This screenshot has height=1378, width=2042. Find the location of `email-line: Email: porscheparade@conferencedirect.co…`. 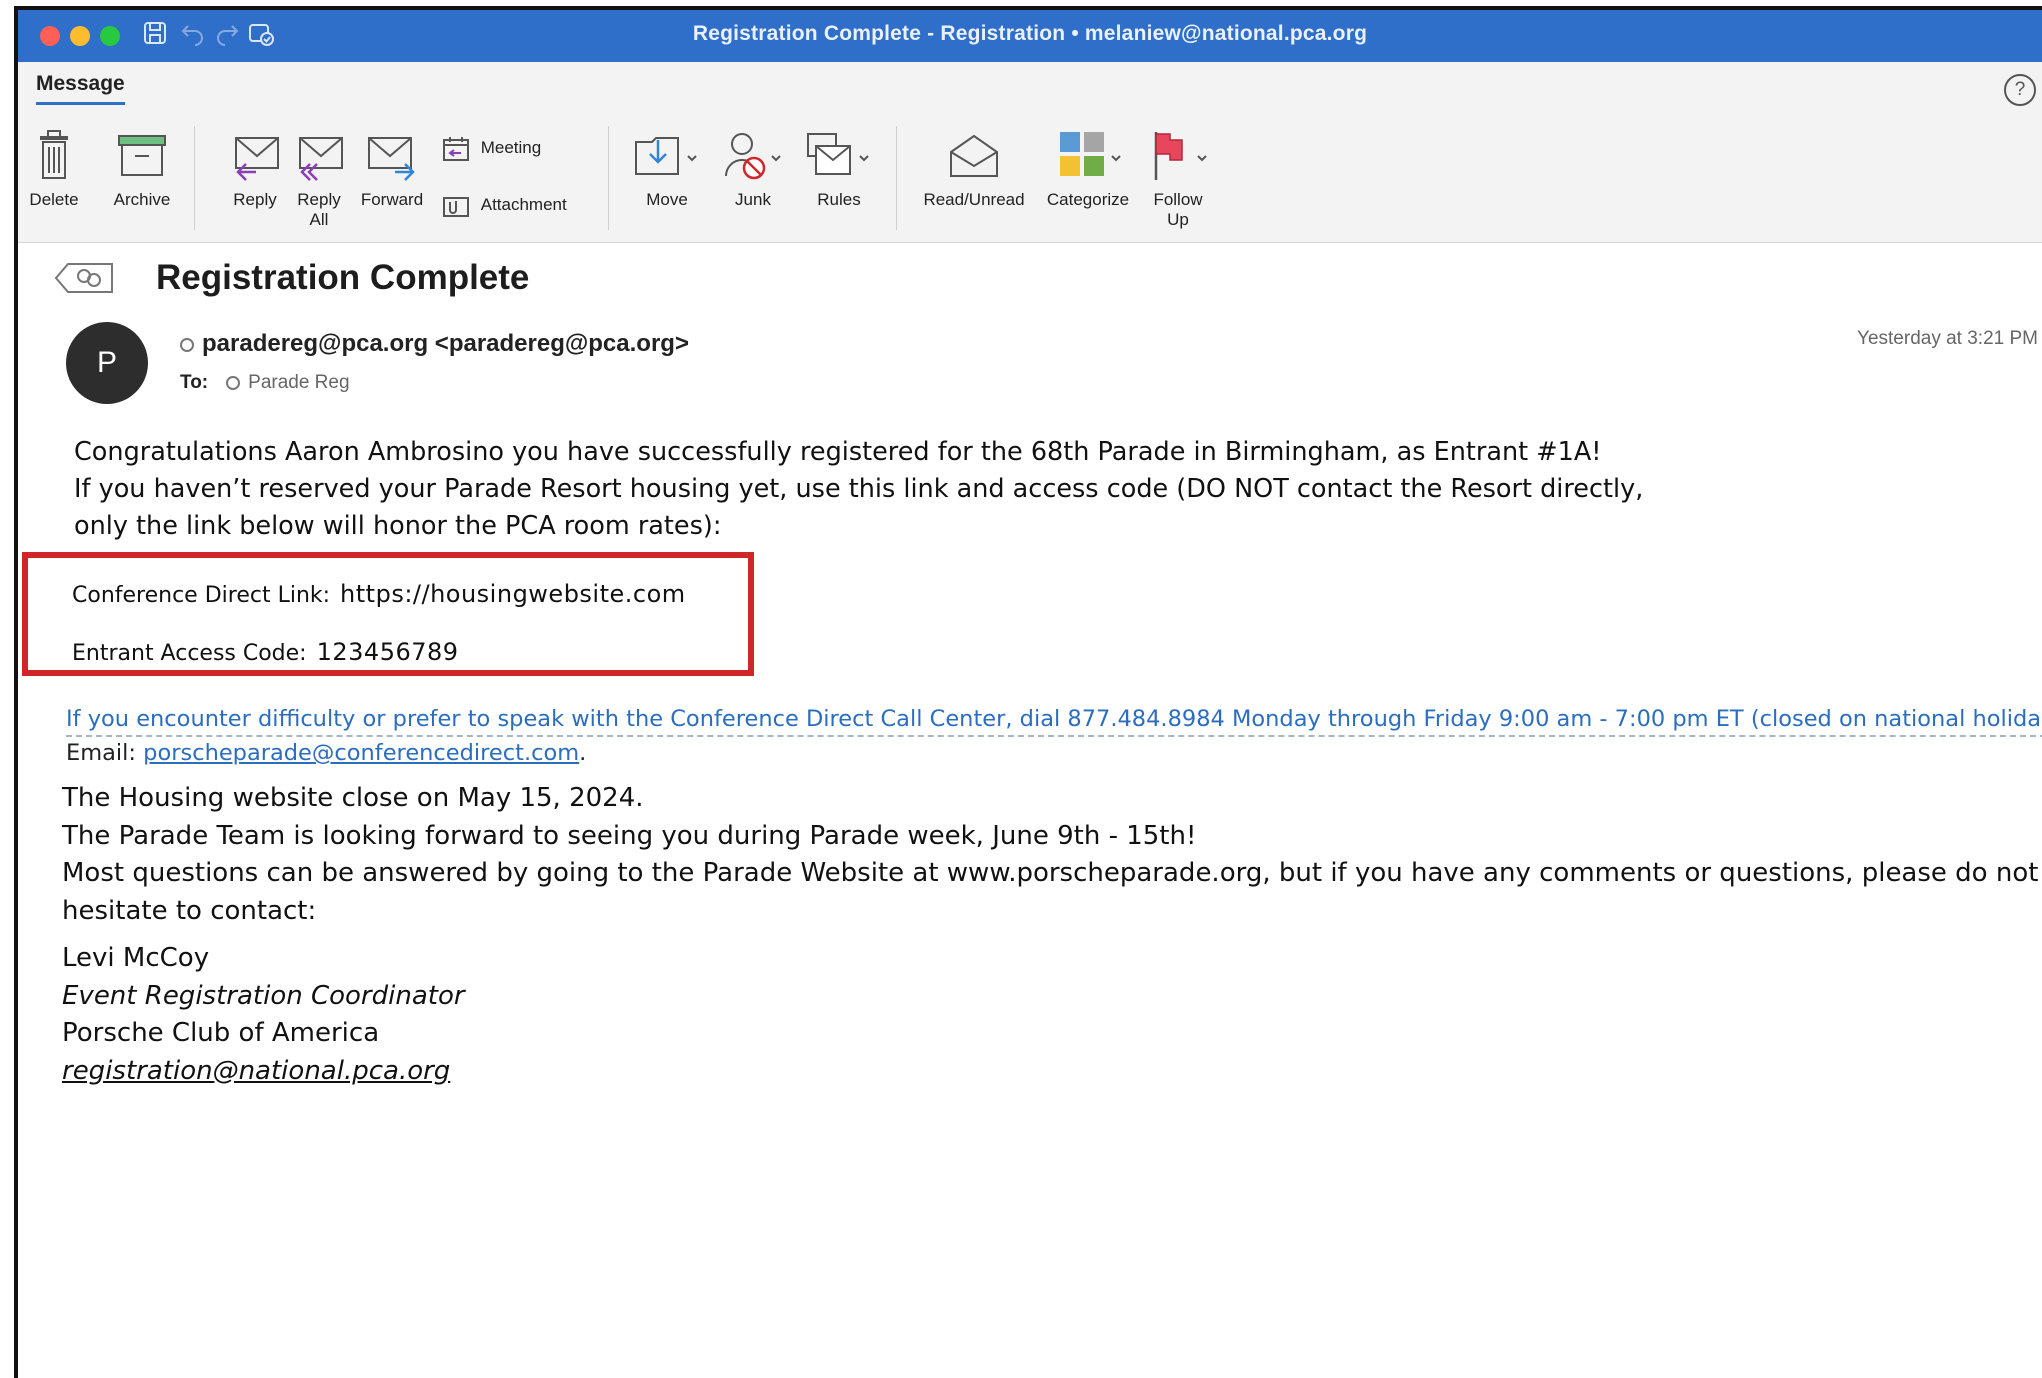

email-line: Email: porscheparade@conferencedirect.co… is located at coordinates (326, 753).